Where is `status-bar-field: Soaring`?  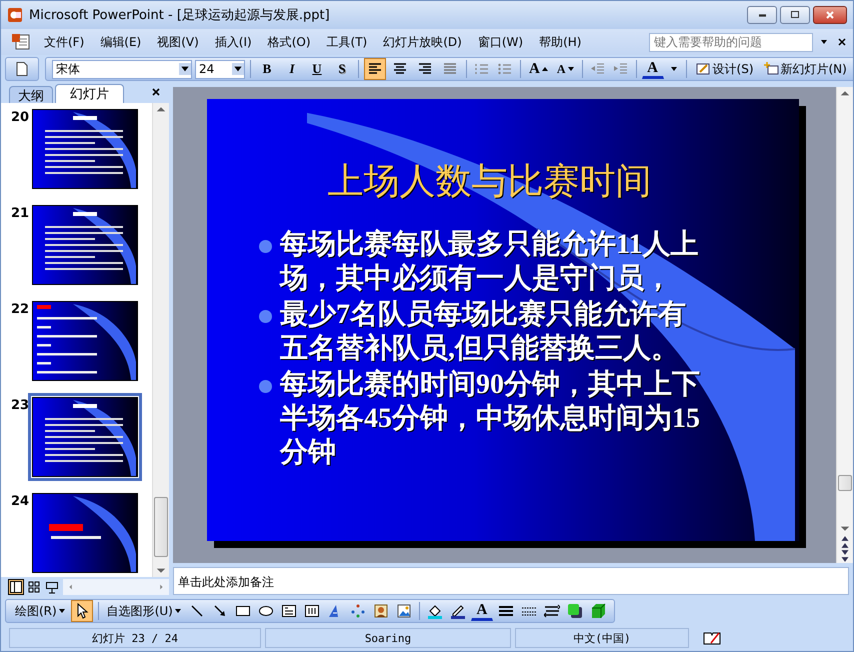
status-bar-field: Soaring is located at coordinates (388, 638).